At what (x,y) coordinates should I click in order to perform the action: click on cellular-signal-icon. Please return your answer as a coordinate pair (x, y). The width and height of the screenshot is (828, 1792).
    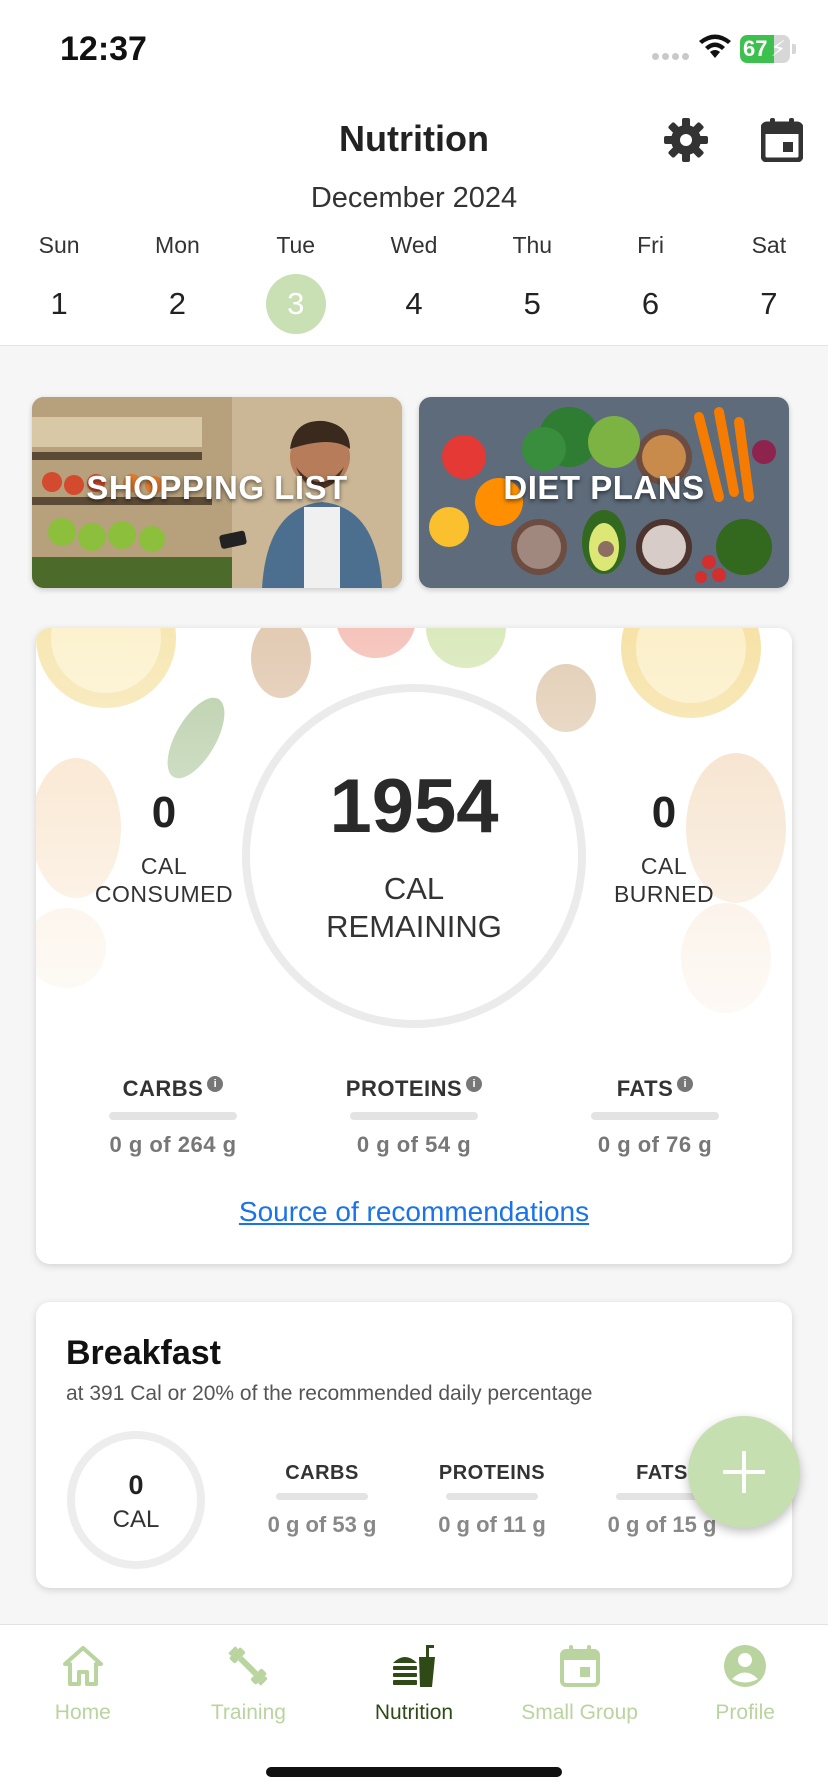
    Looking at the image, I should click on (670, 56).